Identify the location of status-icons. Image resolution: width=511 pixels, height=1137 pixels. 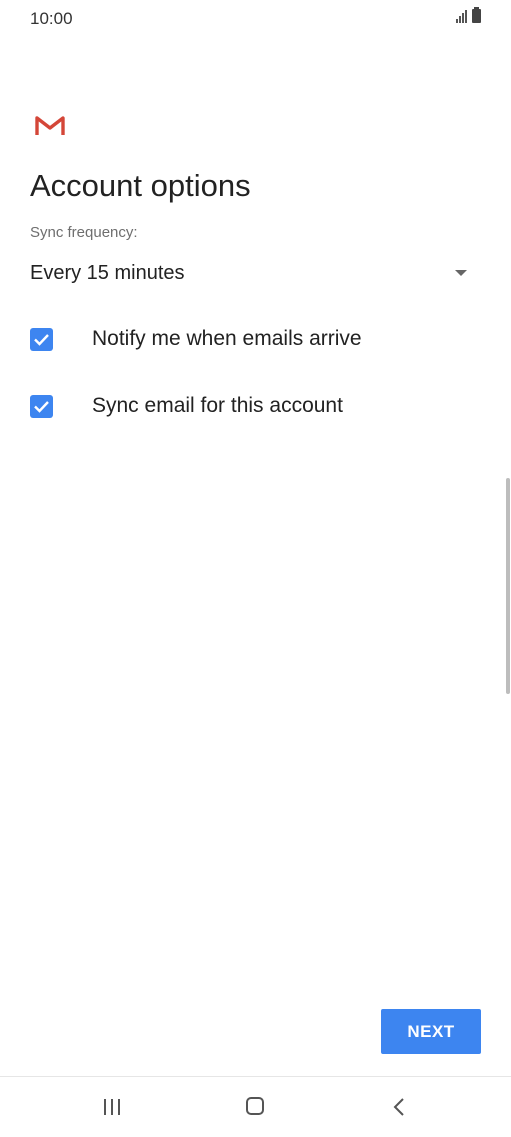
(468, 15).